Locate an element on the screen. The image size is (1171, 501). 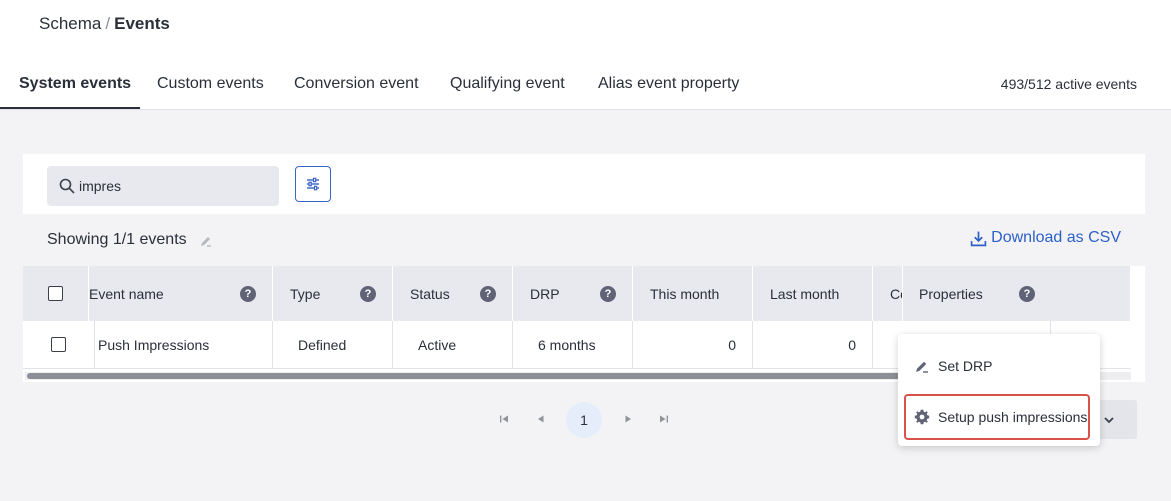
row-checkbox is located at coordinates (58, 344).